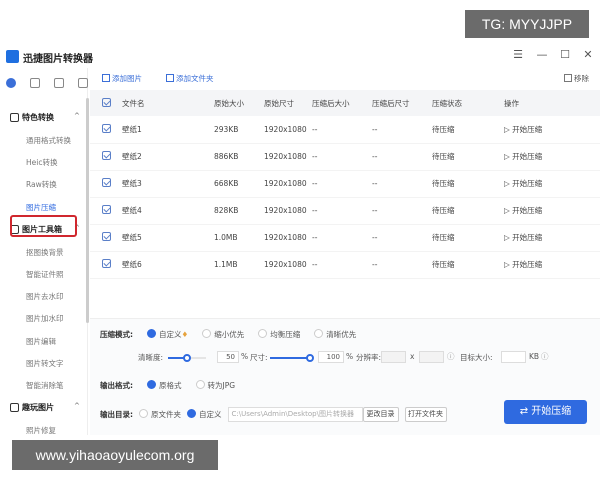 This screenshot has width=600, height=480. Describe the element at coordinates (279, 334) in the screenshot. I see `mode-balanced: 均衡压缩` at that location.